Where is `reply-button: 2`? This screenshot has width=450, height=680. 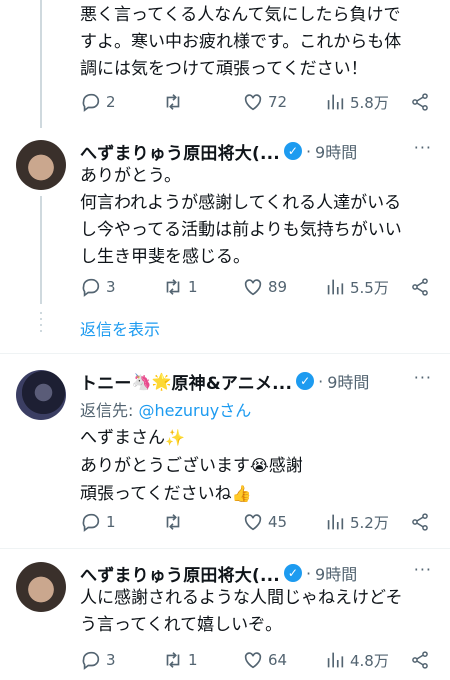 reply-button: 2 is located at coordinates (121, 102).